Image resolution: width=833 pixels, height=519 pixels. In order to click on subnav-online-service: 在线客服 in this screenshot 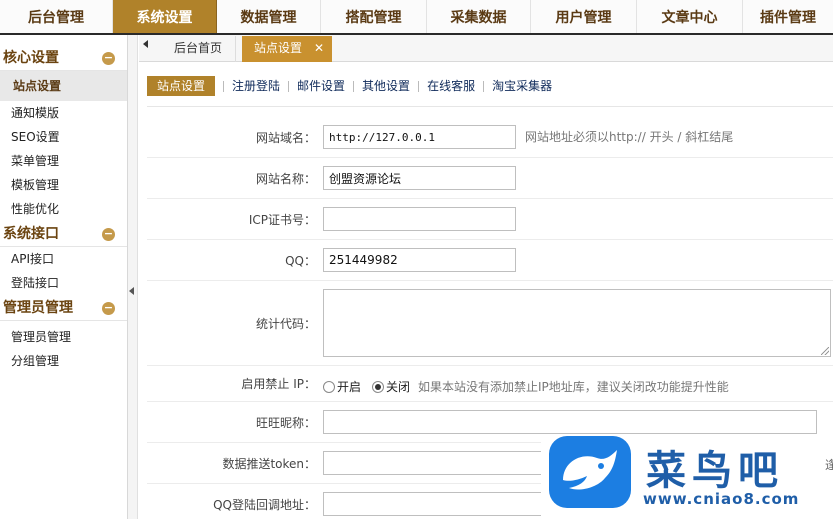, I will do `click(451, 86)`.